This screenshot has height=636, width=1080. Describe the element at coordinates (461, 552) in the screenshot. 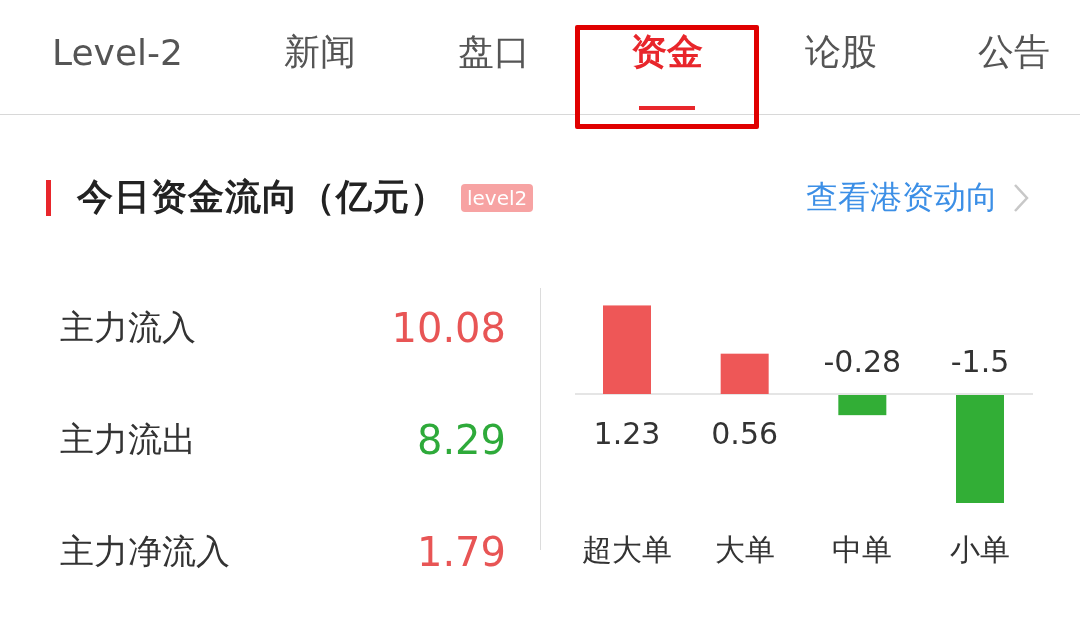

I see `flow-value: 1.79` at that location.